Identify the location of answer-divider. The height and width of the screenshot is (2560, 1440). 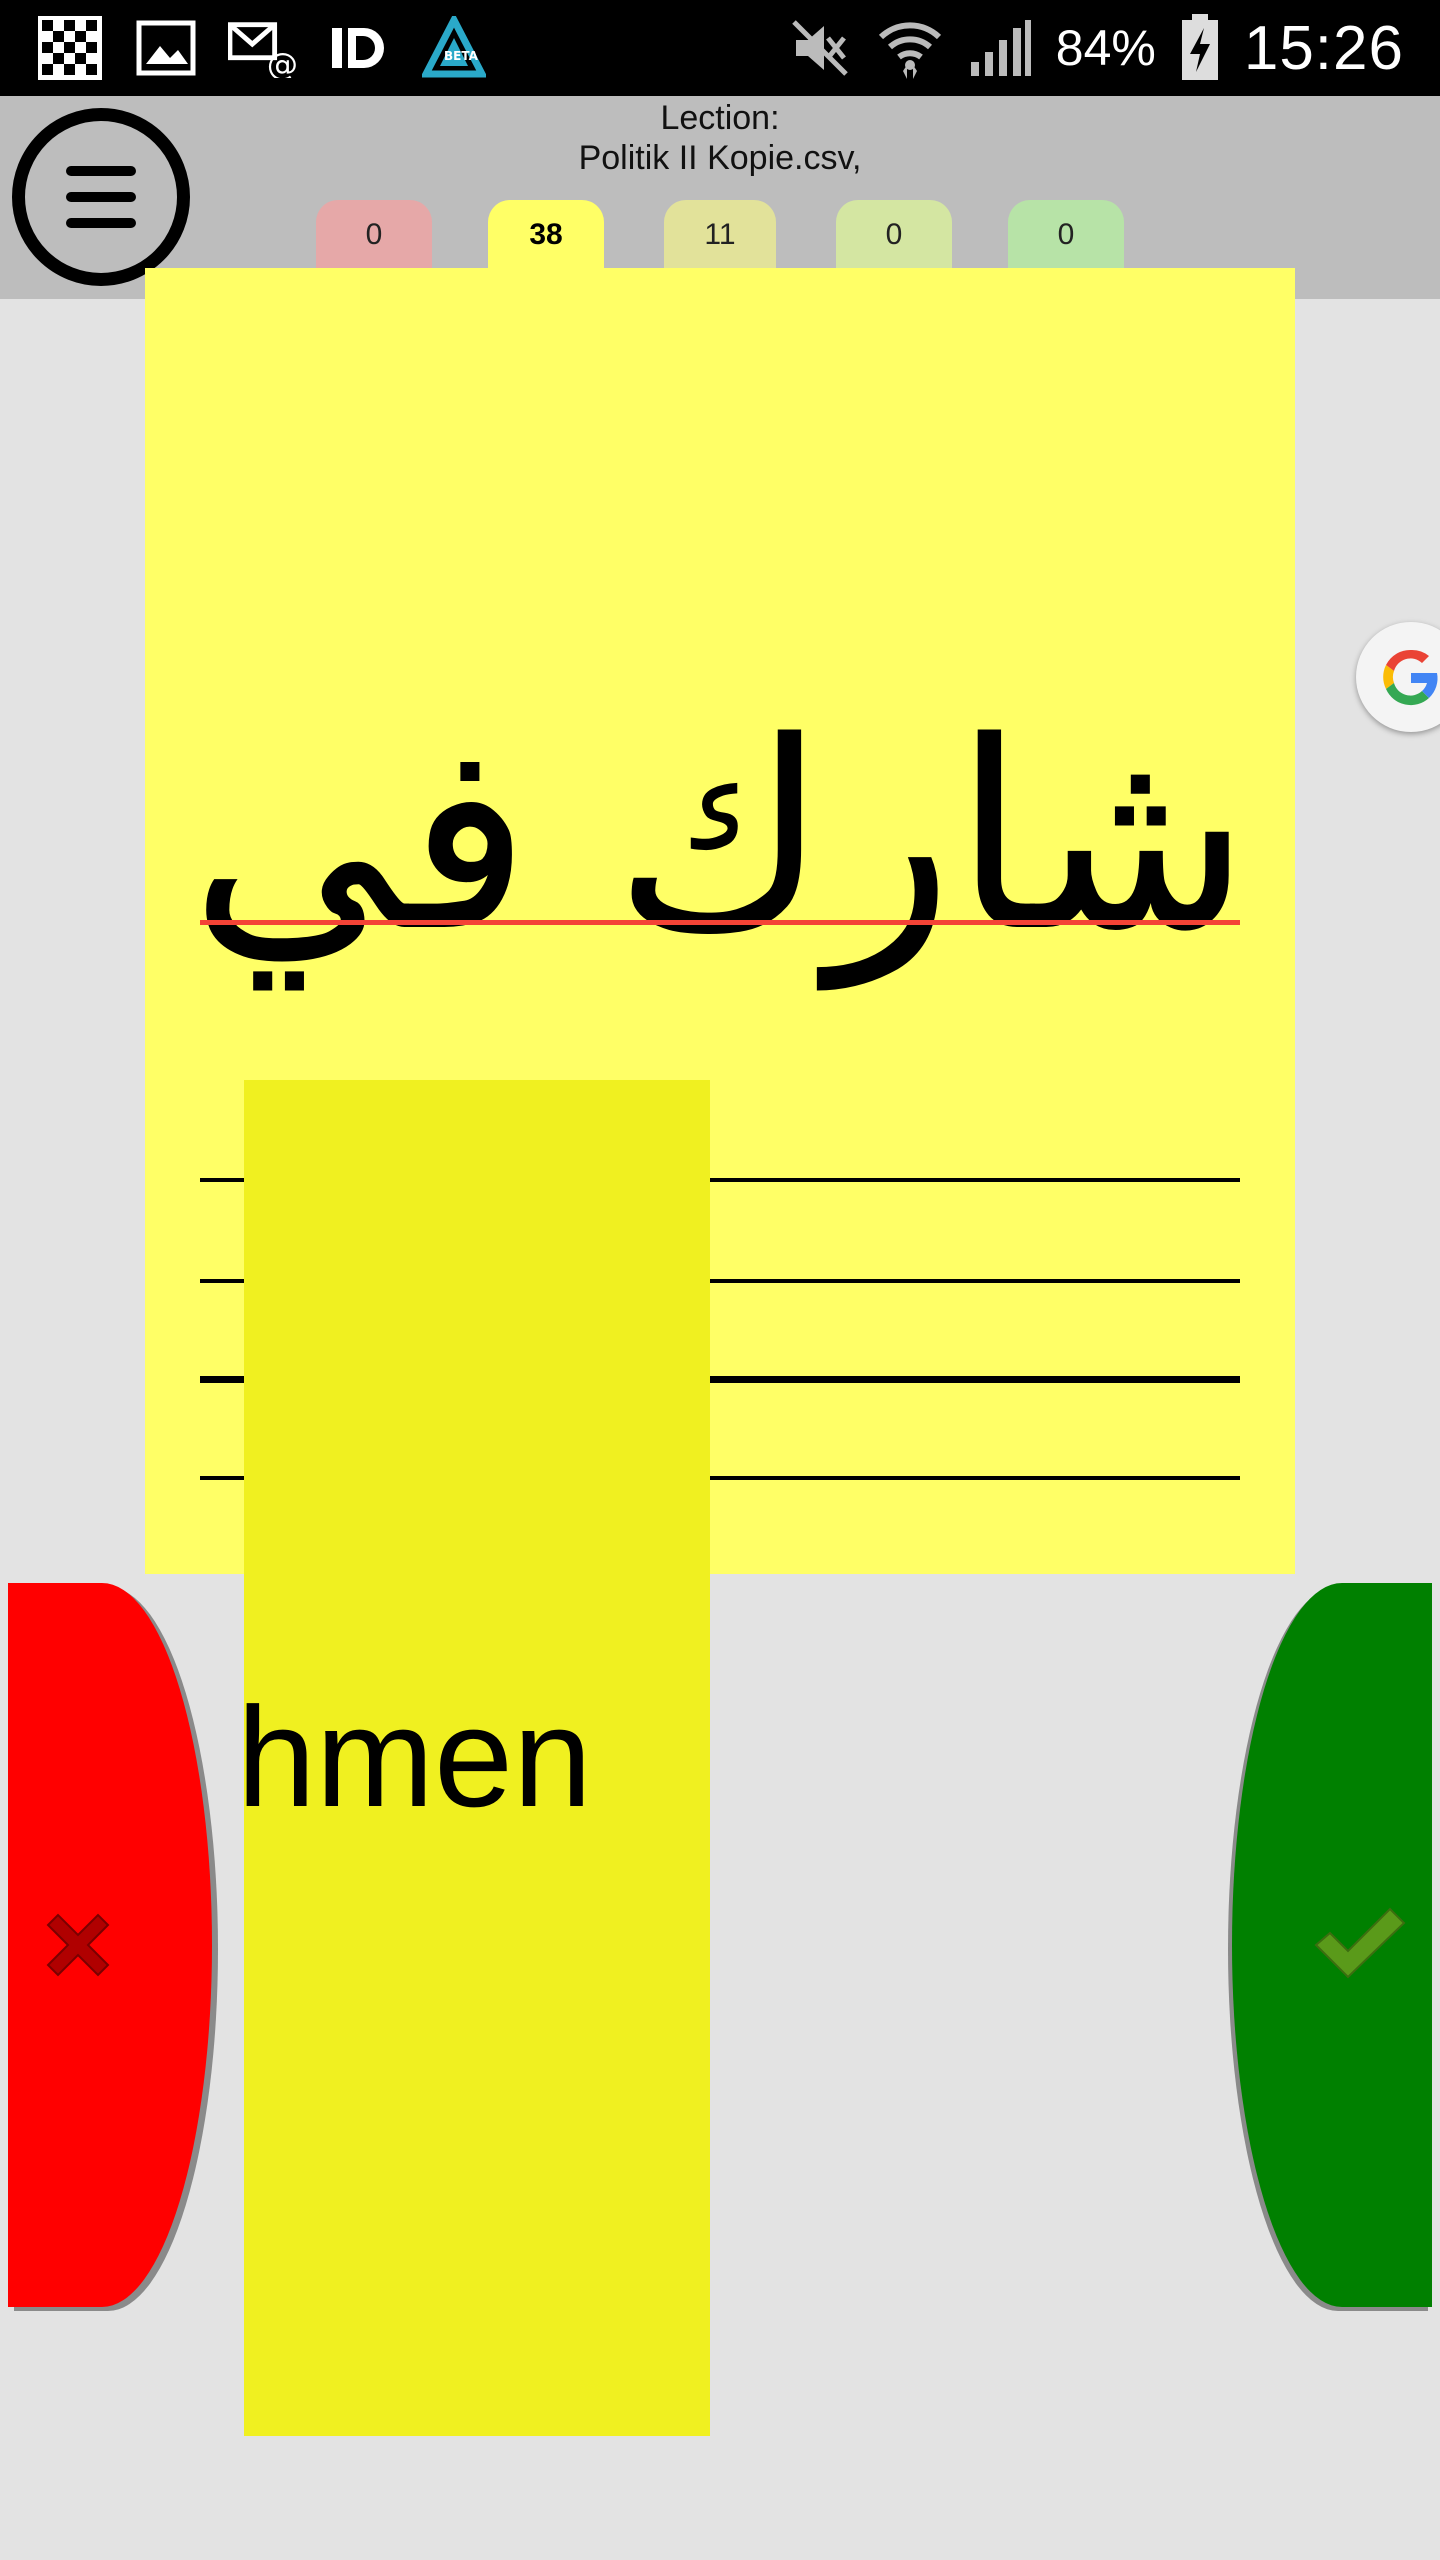
(720, 922).